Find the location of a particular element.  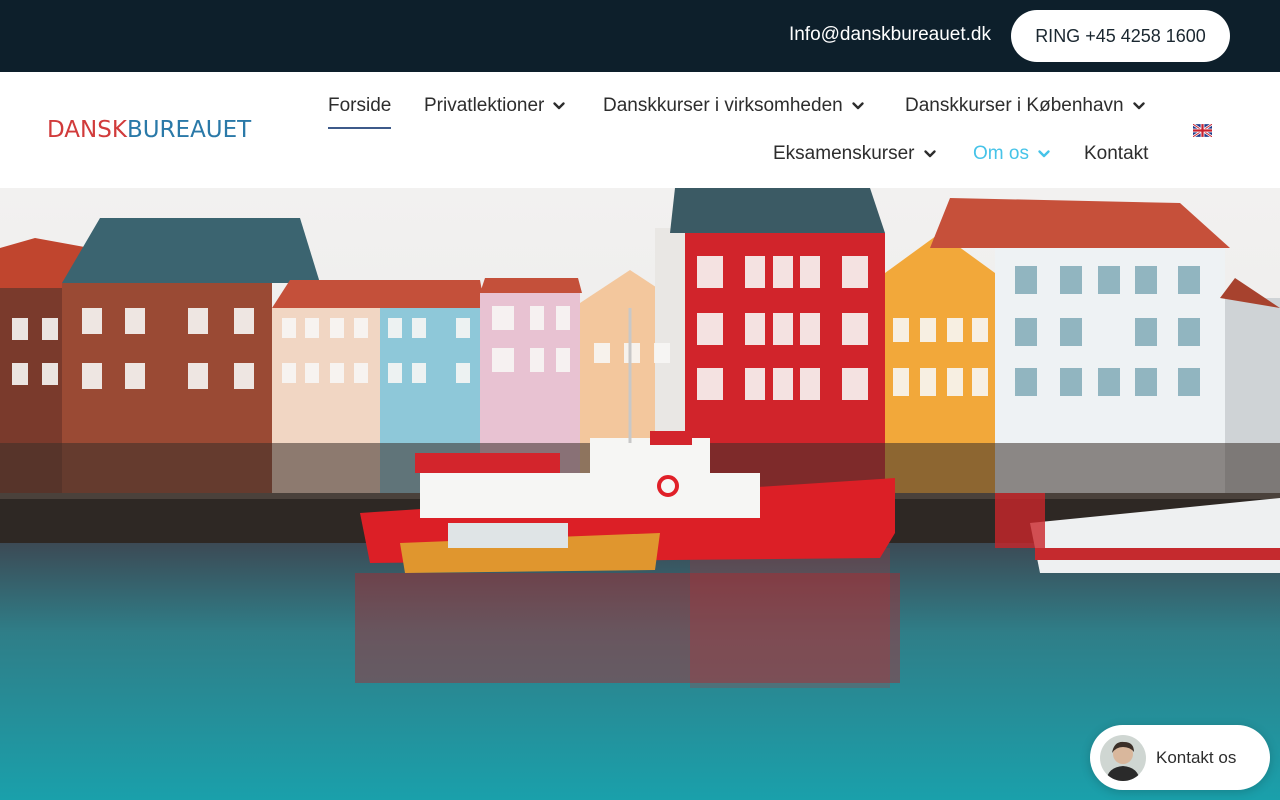

site-header: DANSKBUREAUET is located at coordinates (640, 130).